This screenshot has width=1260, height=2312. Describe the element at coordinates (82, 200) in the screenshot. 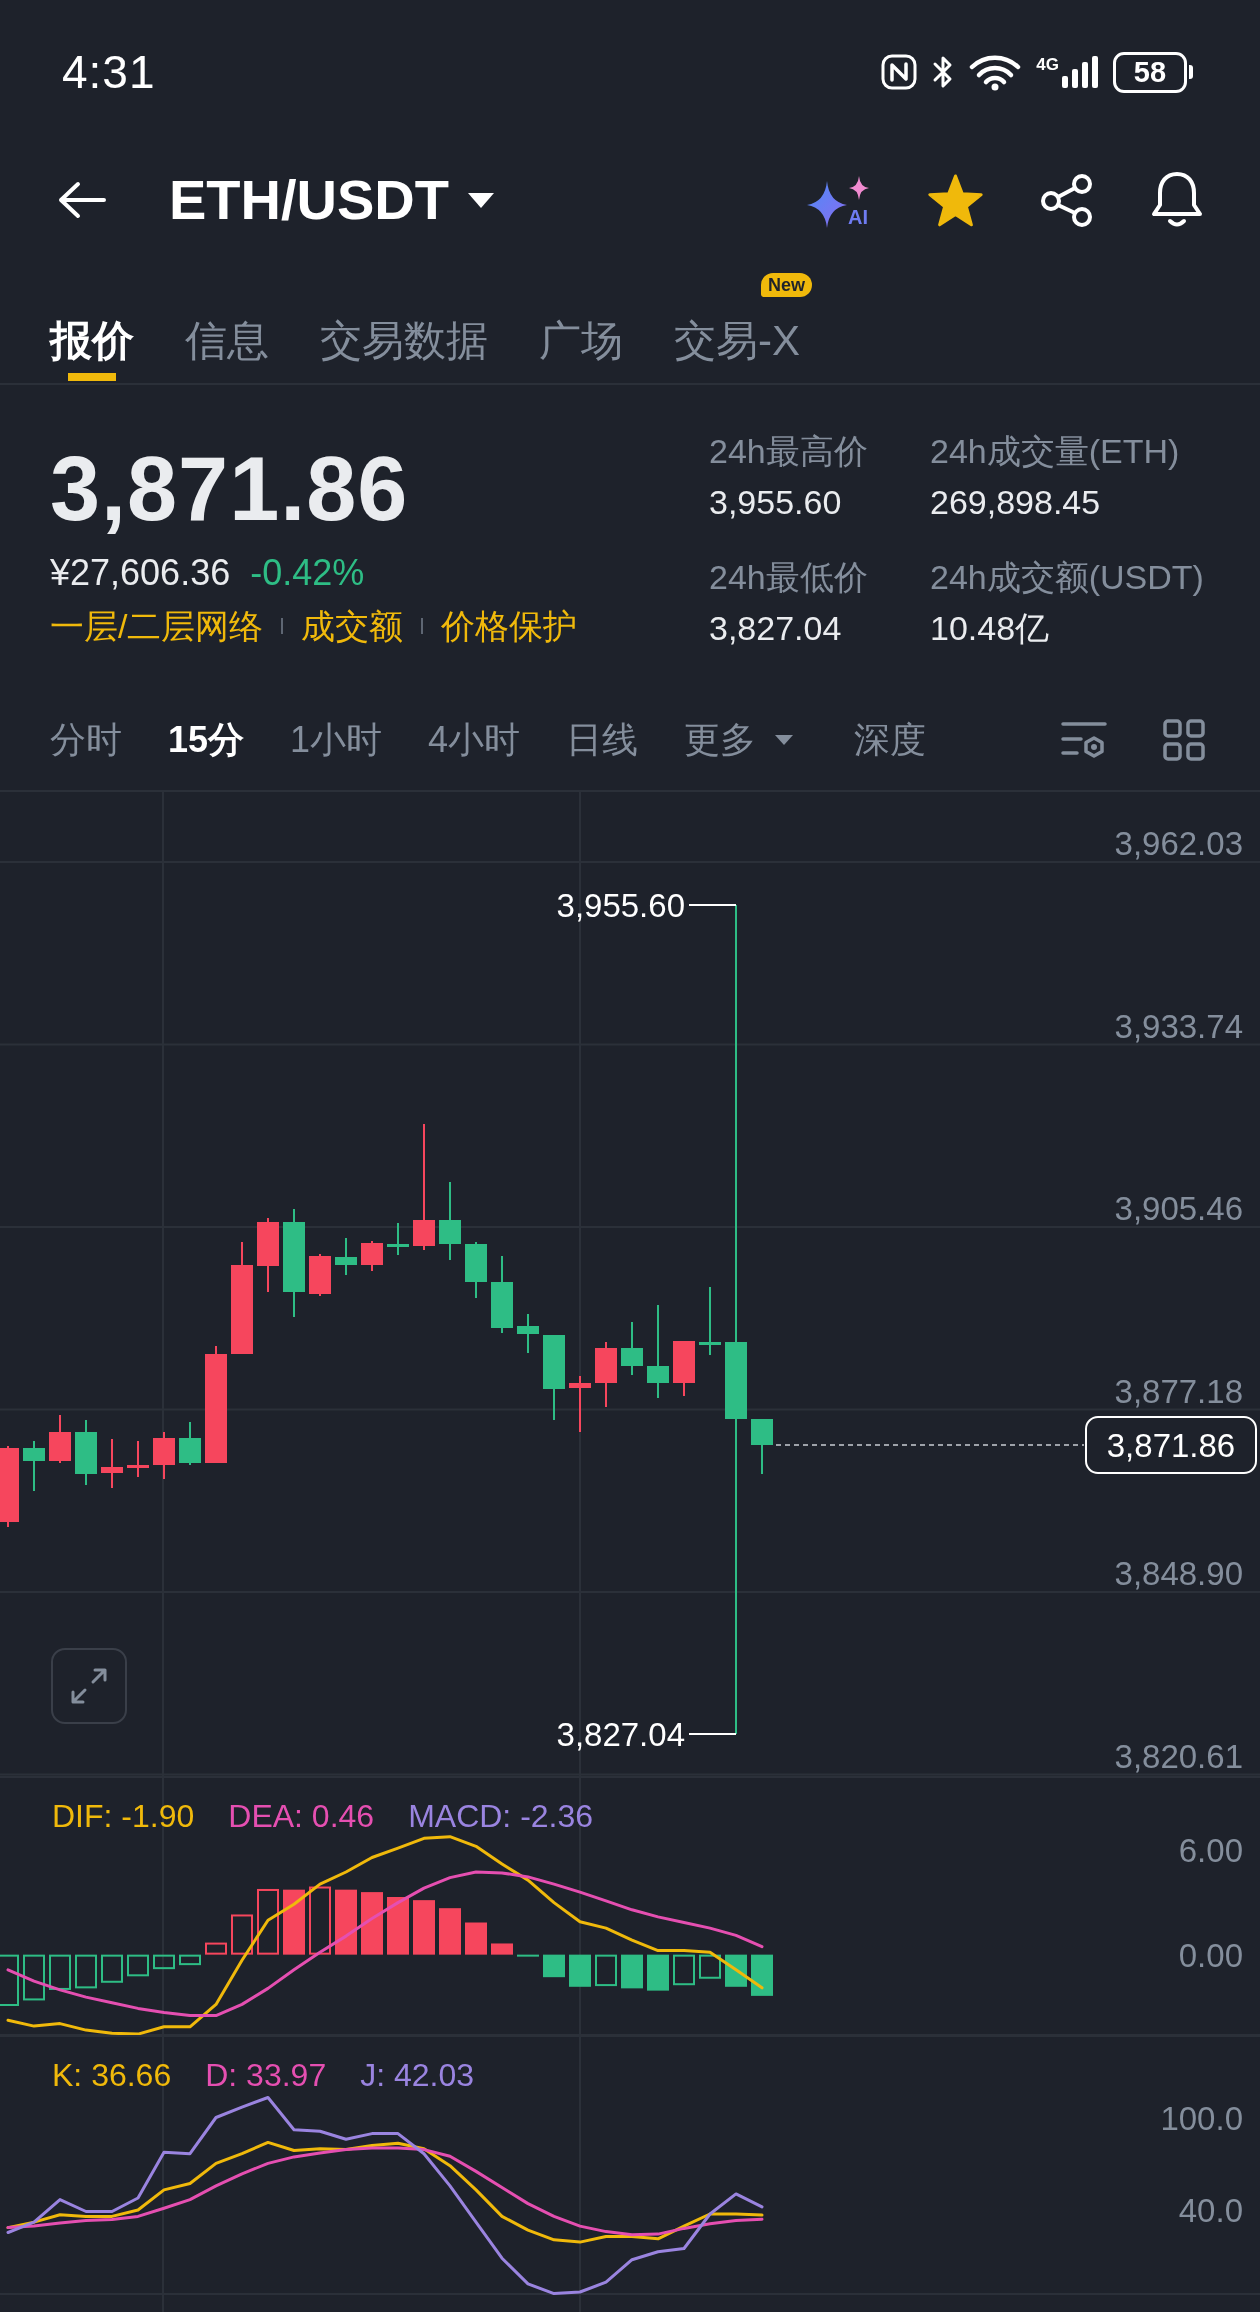

I see `back-arrow-icon` at that location.